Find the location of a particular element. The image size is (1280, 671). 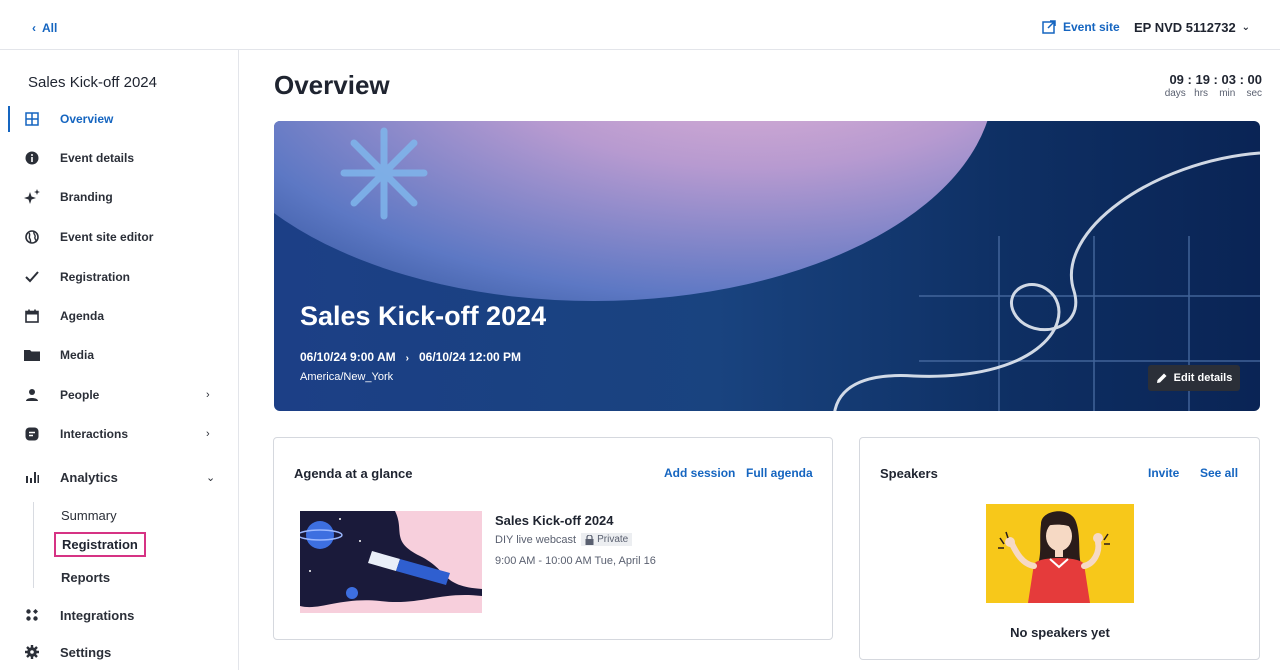

sidebar-item-media: Media is located at coordinates (119, 355).